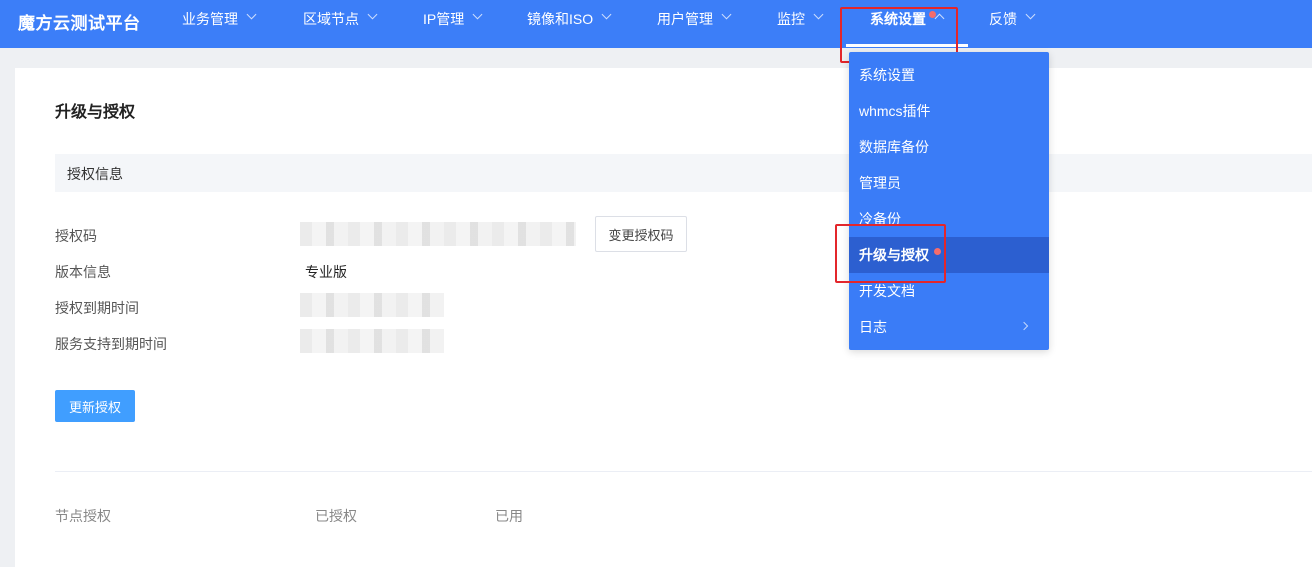 The height and width of the screenshot is (567, 1312). I want to click on system-settings-dropdown: 系统设置 whmcs插件 数据库备份 管理员 冷备份 升级与授权 开发文档 日志, so click(949, 201).